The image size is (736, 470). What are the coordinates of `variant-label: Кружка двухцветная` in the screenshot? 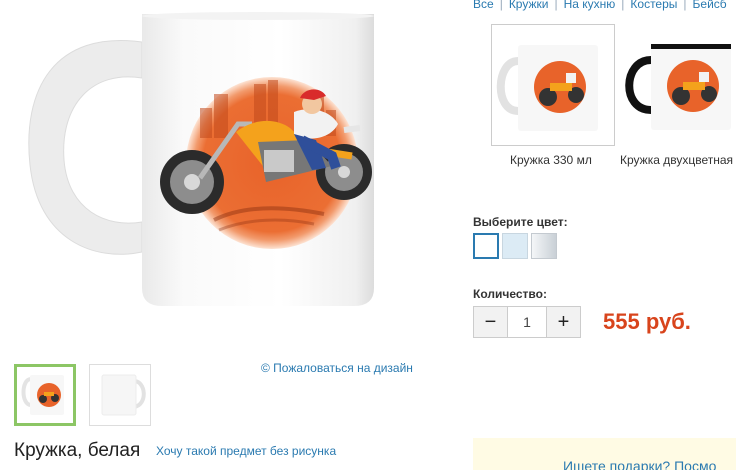 It's located at (676, 160).